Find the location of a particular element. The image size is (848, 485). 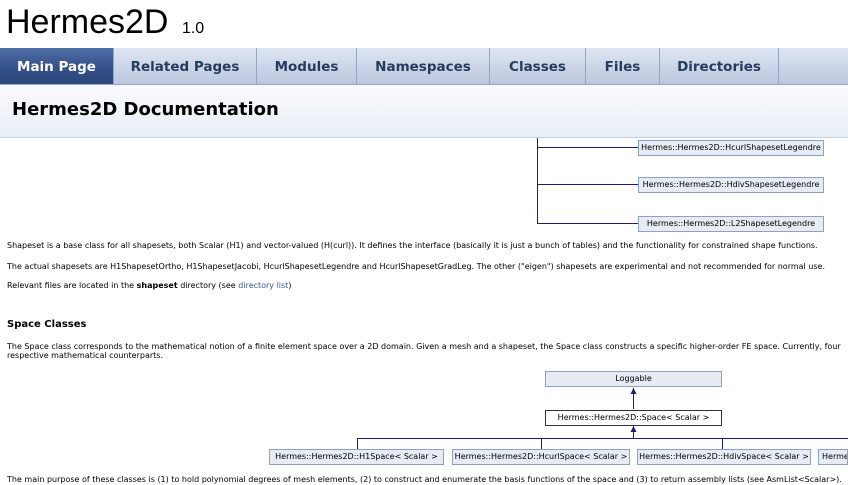

class-node-h1space: Hermes::Hermes2D::H1Space< Scalar > is located at coordinates (356, 457).